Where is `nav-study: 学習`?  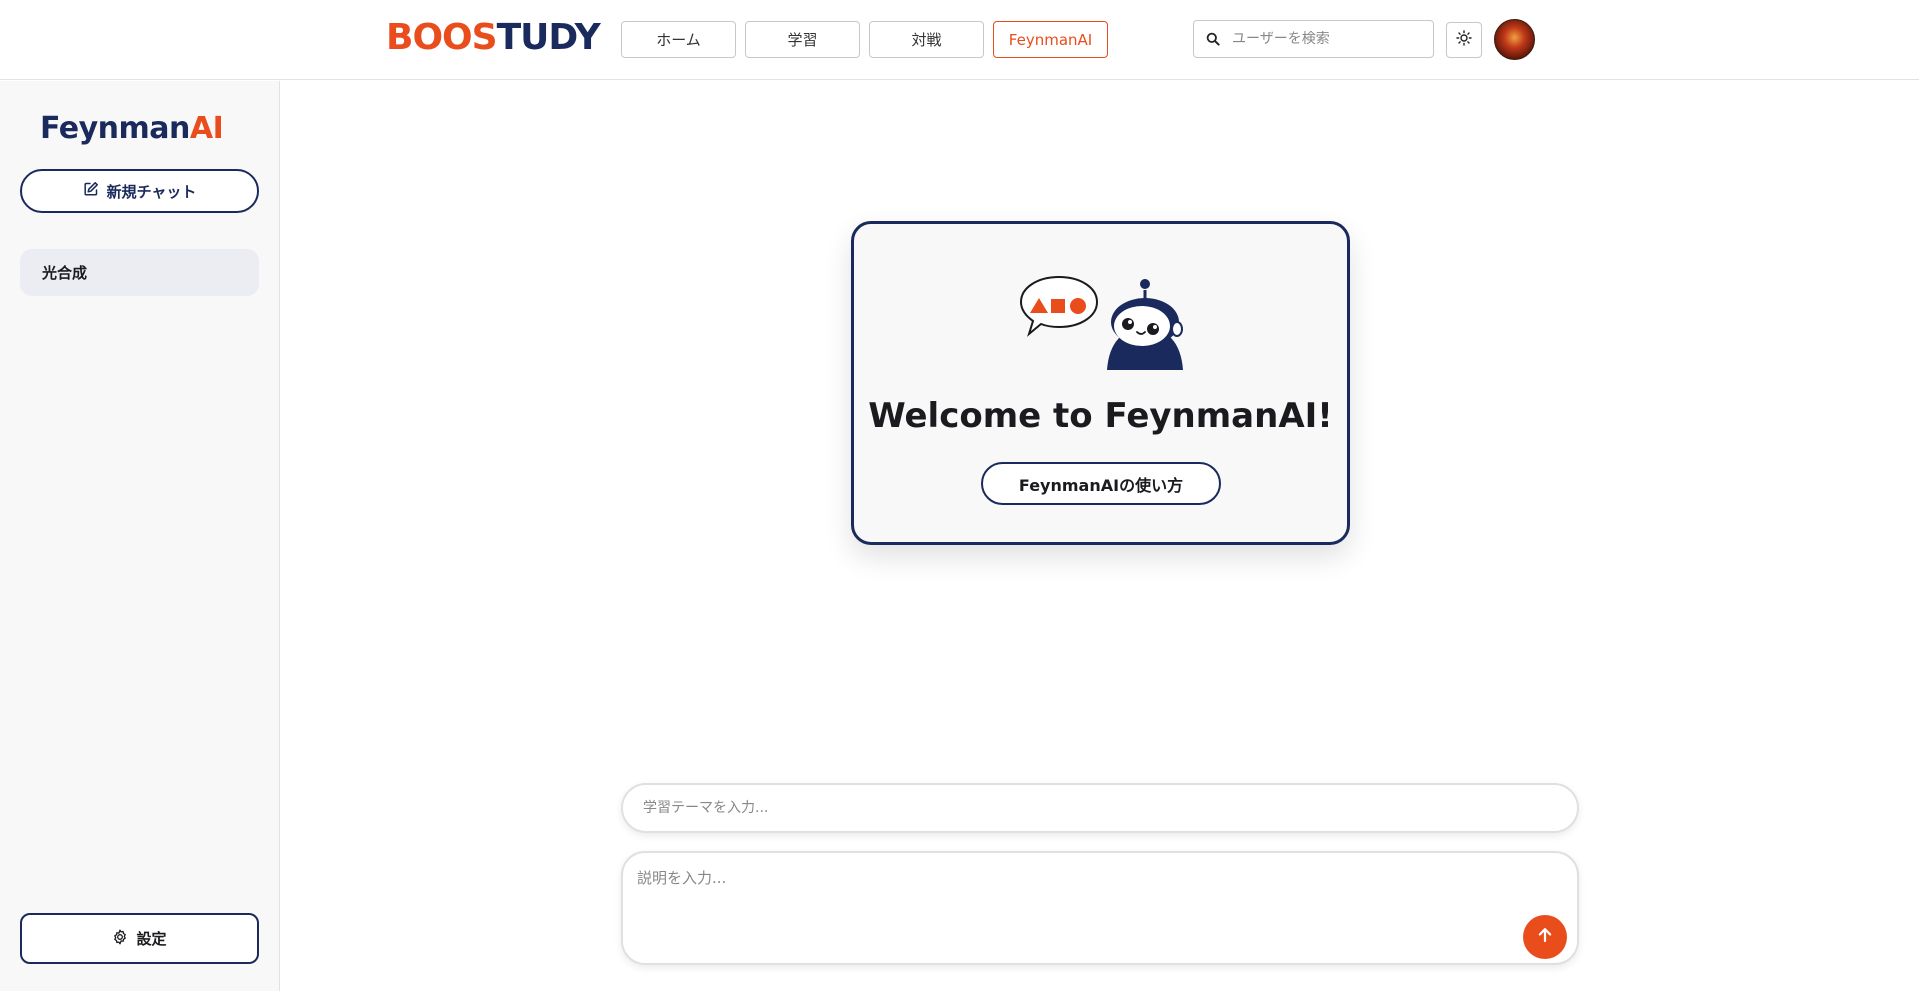
nav-study: 学習 is located at coordinates (802, 39).